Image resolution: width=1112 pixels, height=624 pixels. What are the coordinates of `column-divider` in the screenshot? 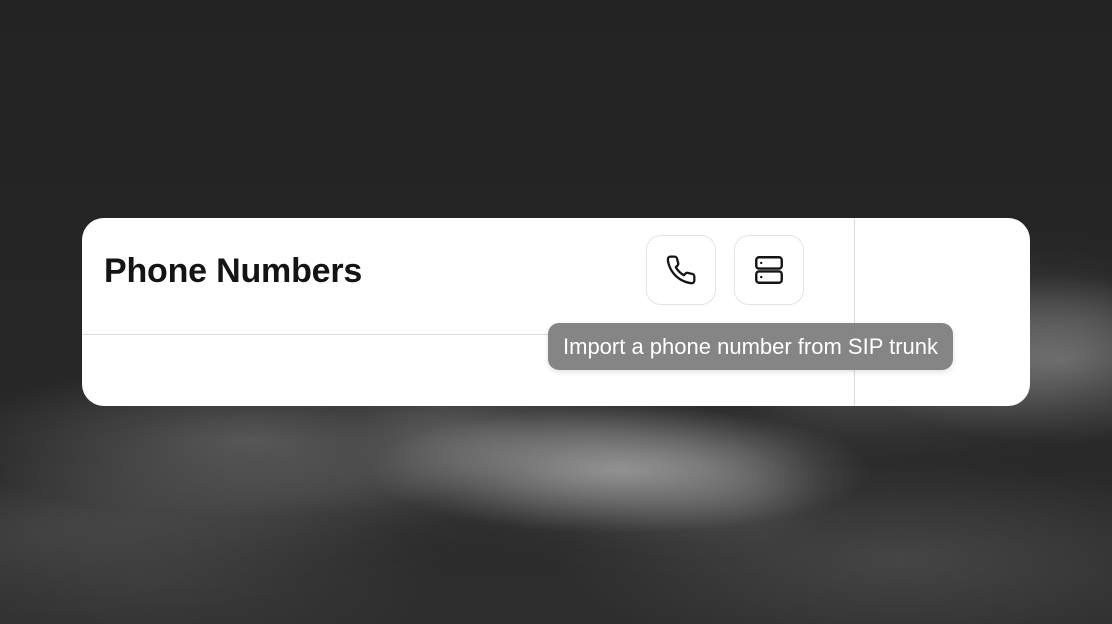 It's located at (854, 312).